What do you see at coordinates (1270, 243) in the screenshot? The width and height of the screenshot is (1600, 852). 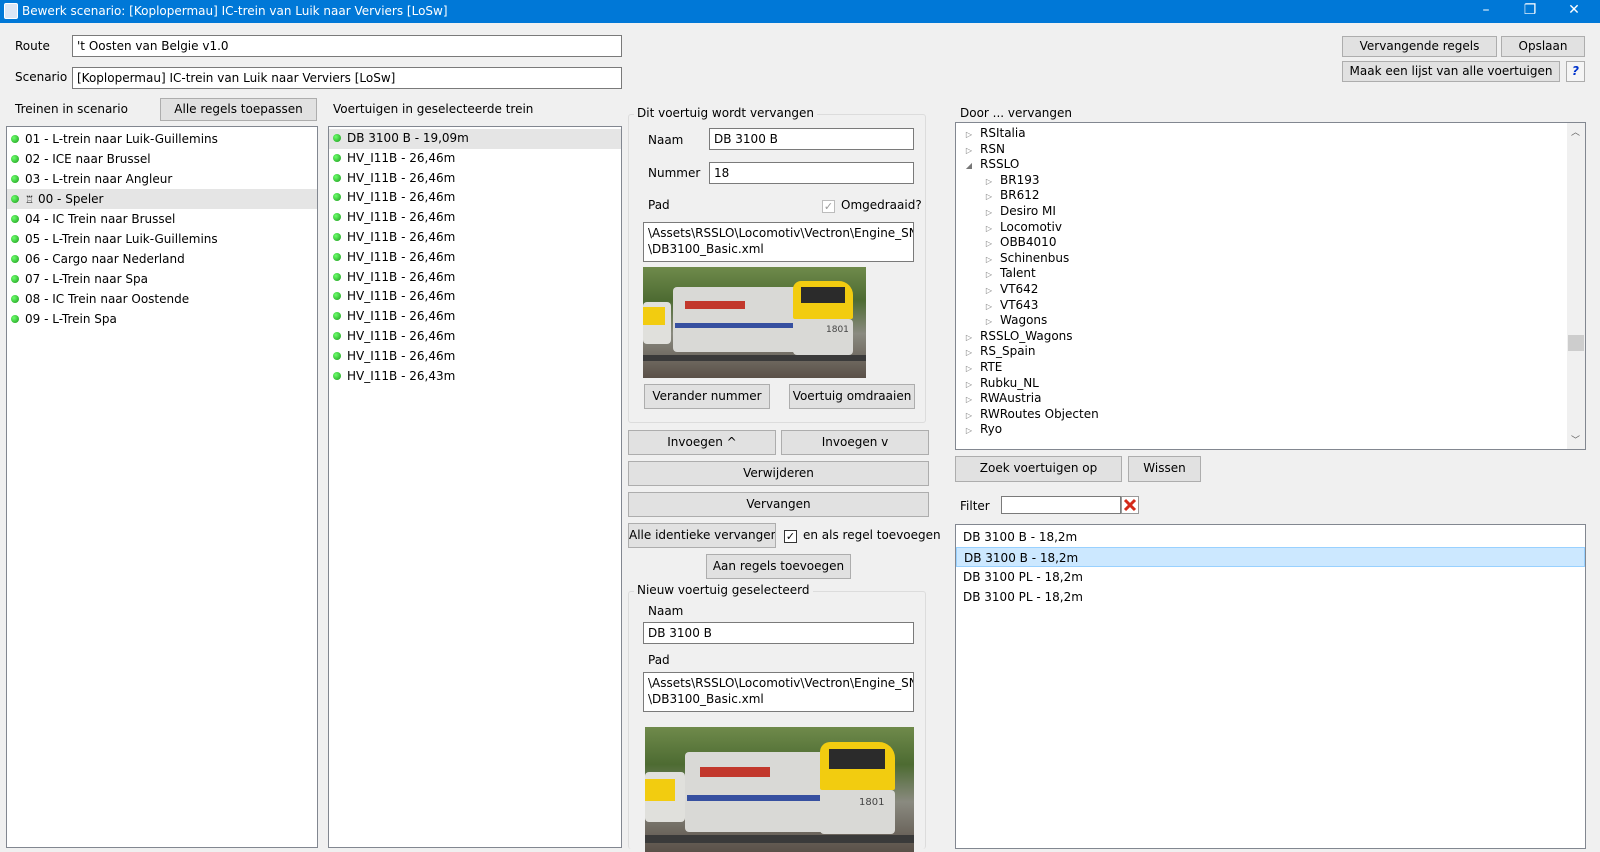 I see `tree-node: ▷ OBB4010` at bounding box center [1270, 243].